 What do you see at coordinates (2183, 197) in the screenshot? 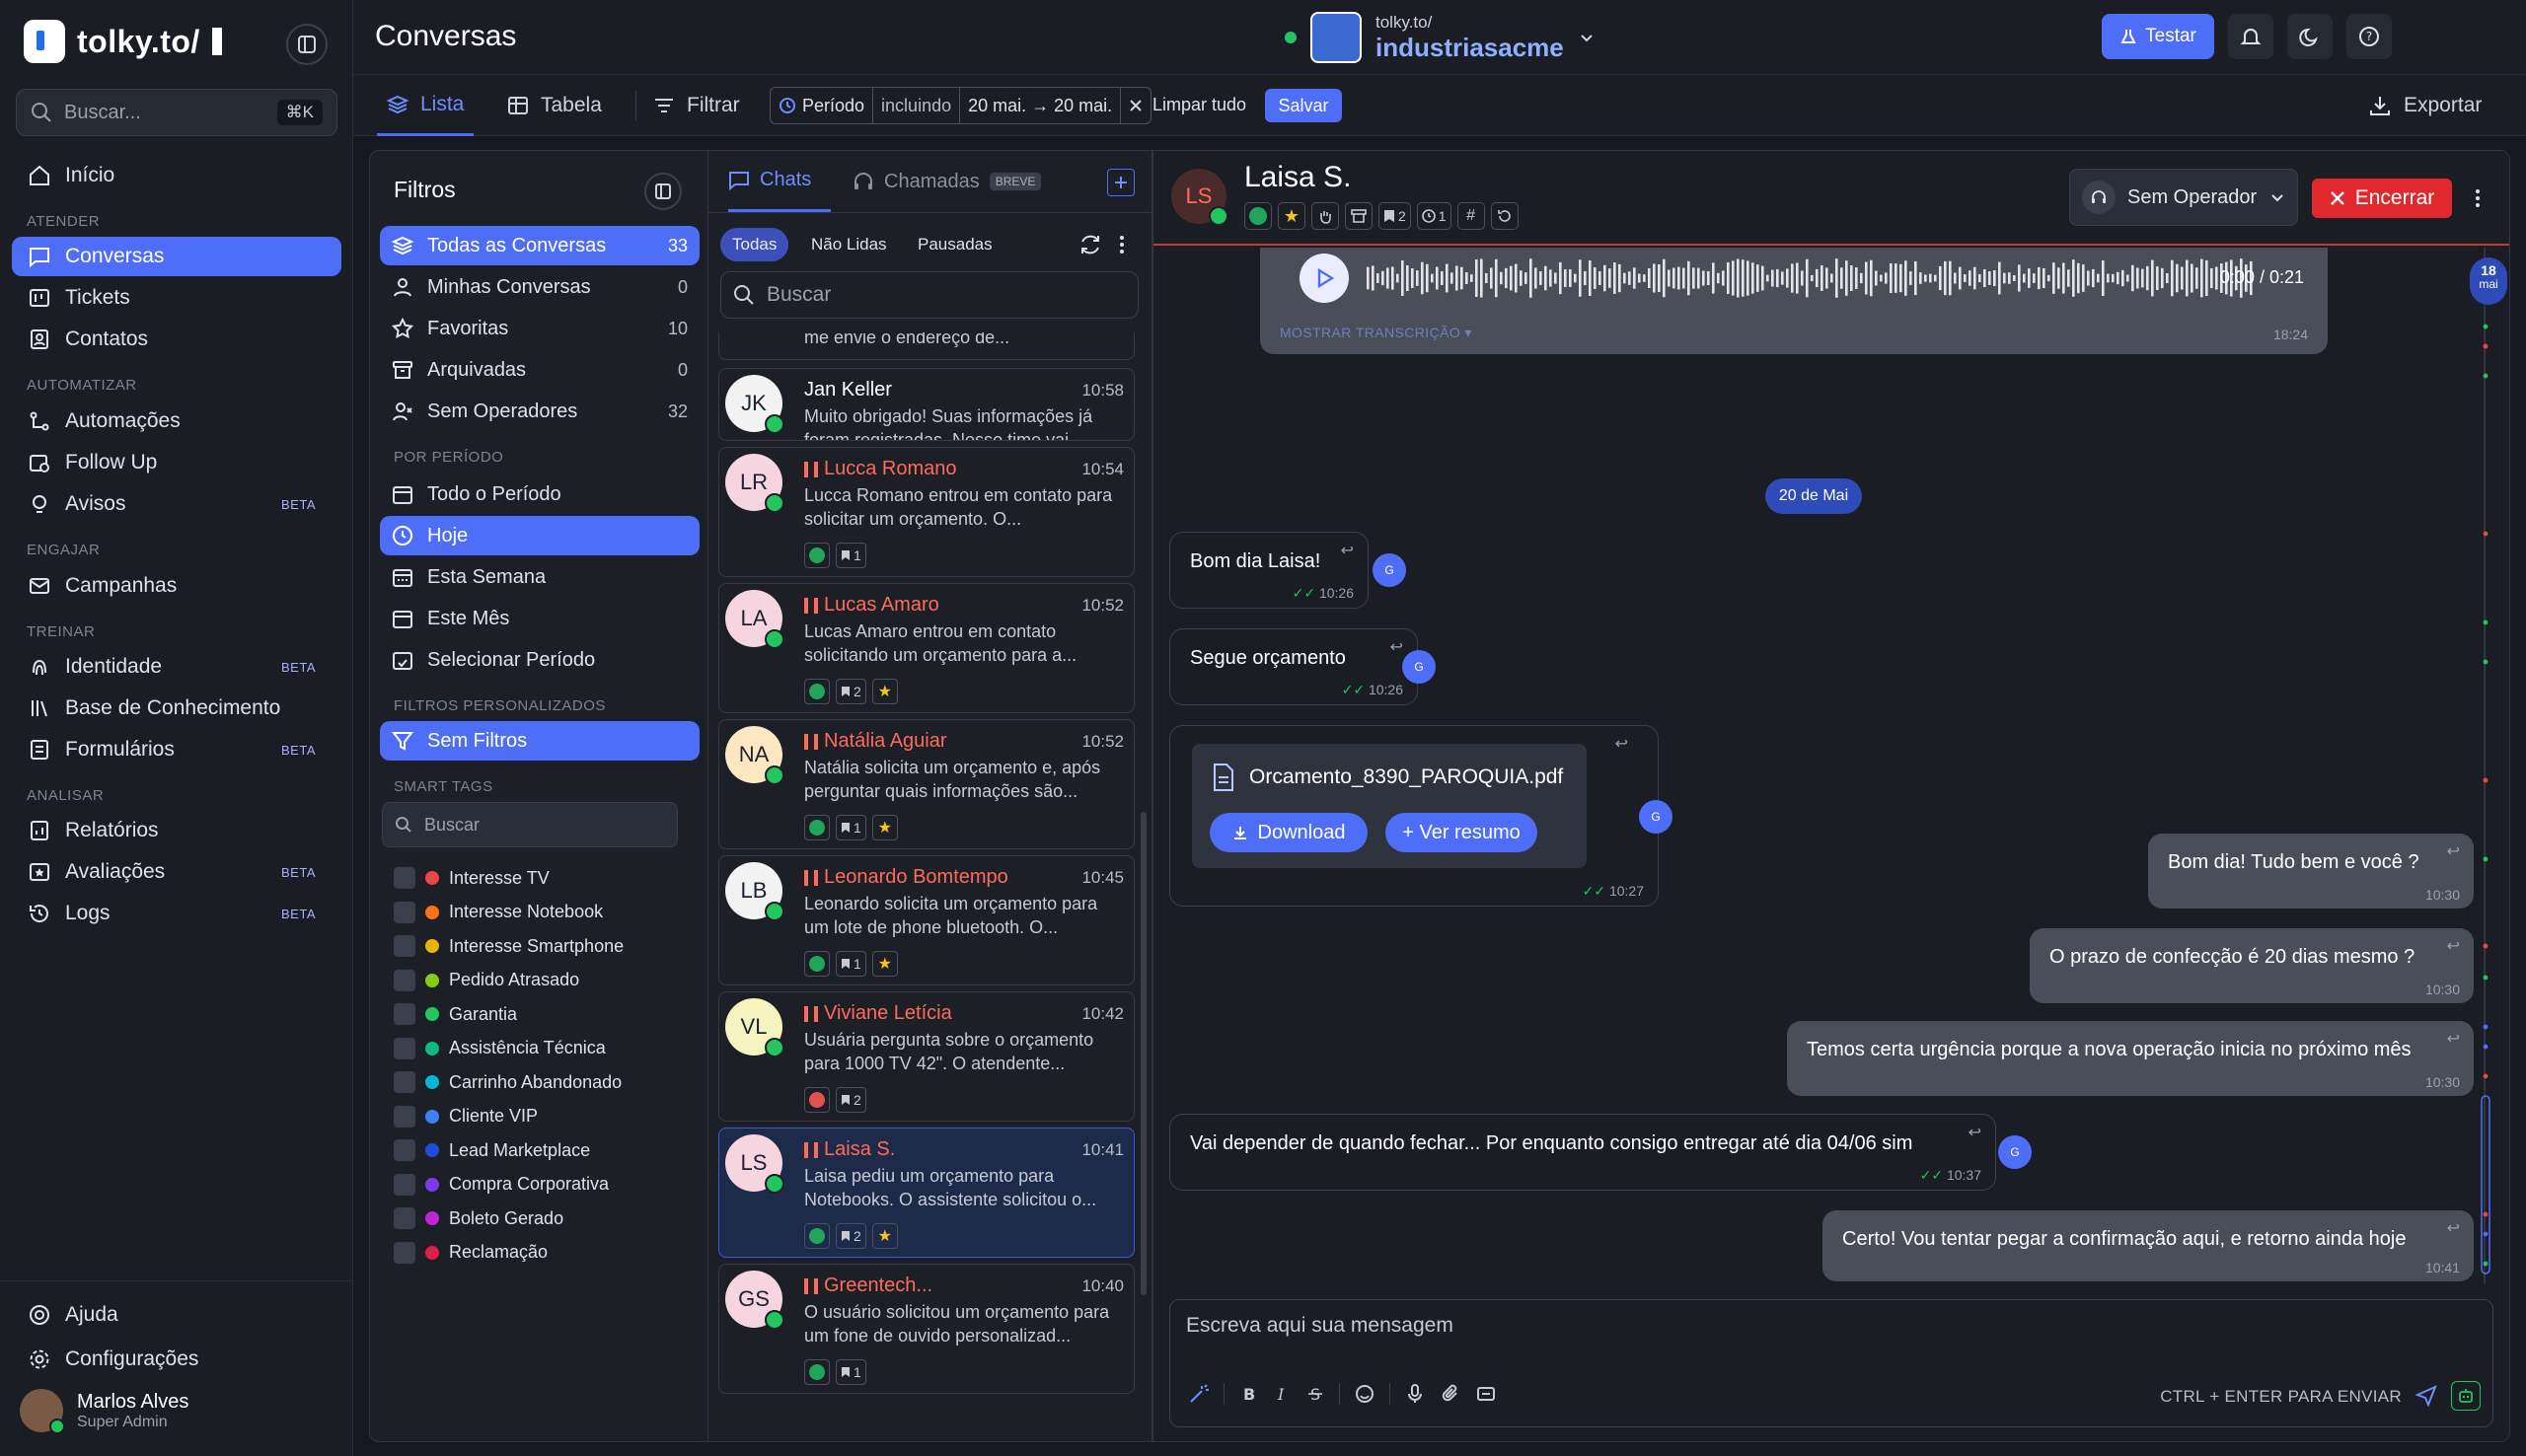
I see `operator-select: Sem Operador` at bounding box center [2183, 197].